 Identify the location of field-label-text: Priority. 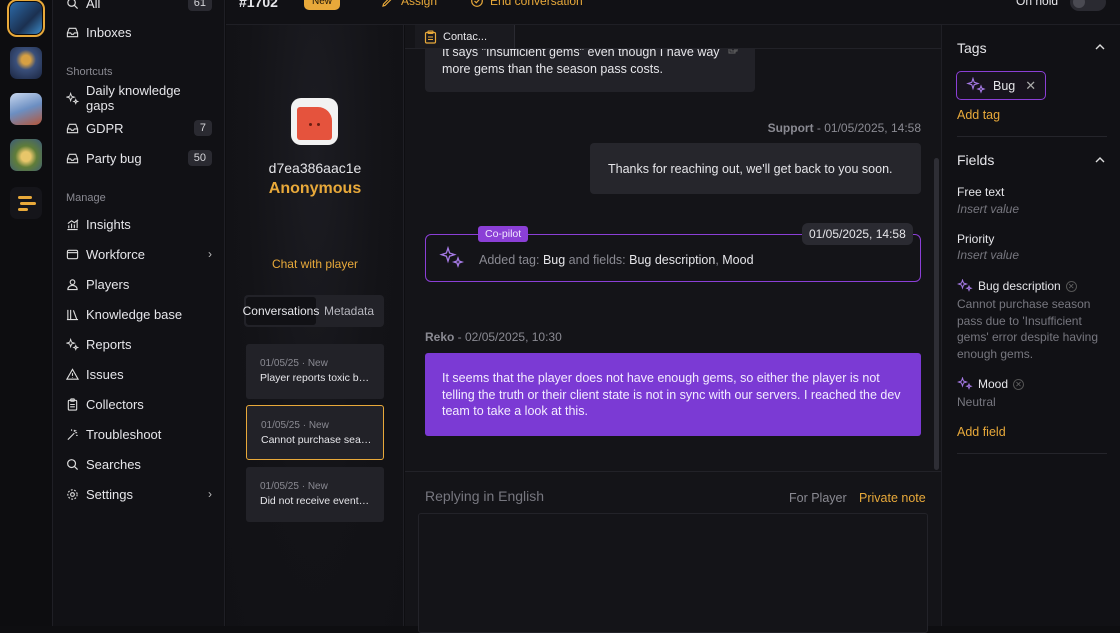
(976, 239).